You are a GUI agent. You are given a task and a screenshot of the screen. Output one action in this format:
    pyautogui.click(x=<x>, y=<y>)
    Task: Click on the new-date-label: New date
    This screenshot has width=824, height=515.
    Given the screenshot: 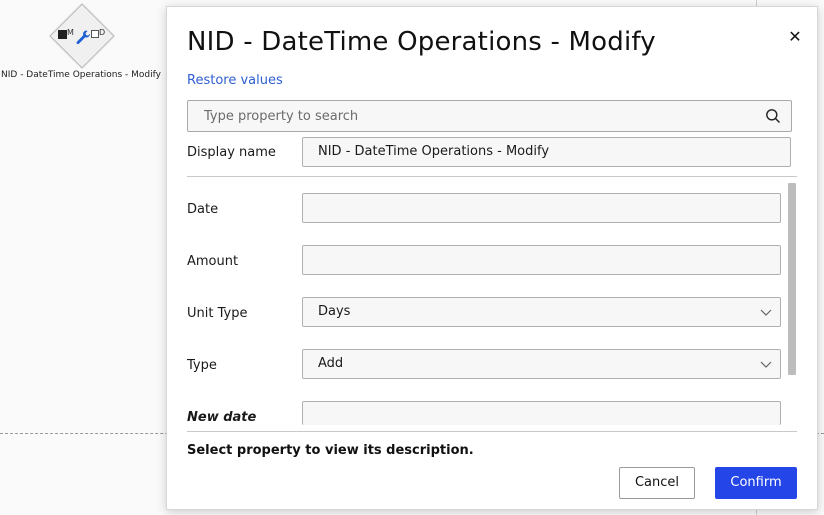 What is the action you would take?
    pyautogui.click(x=222, y=417)
    